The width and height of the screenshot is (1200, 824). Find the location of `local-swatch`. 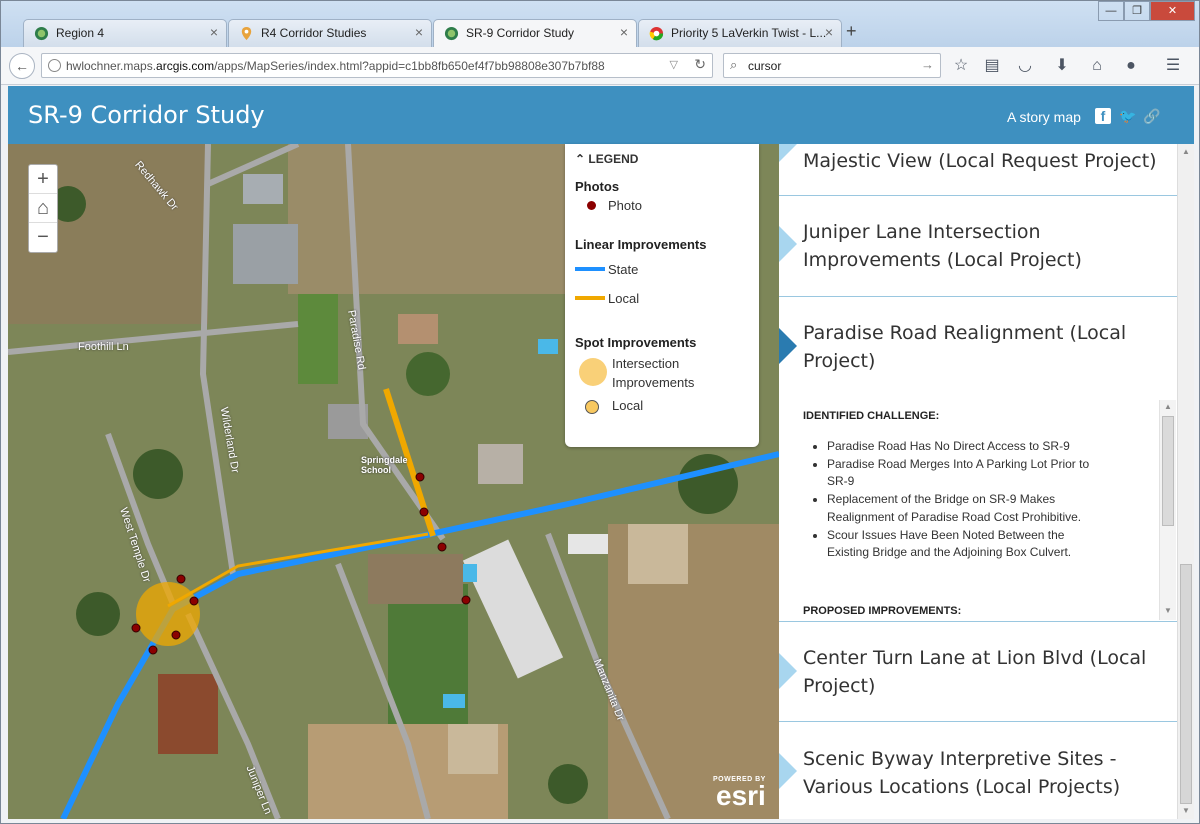

local-swatch is located at coordinates (590, 298).